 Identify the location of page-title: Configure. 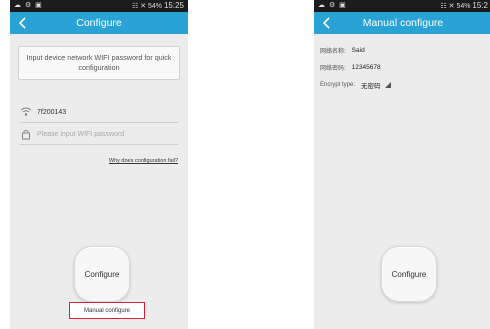
(99, 23).